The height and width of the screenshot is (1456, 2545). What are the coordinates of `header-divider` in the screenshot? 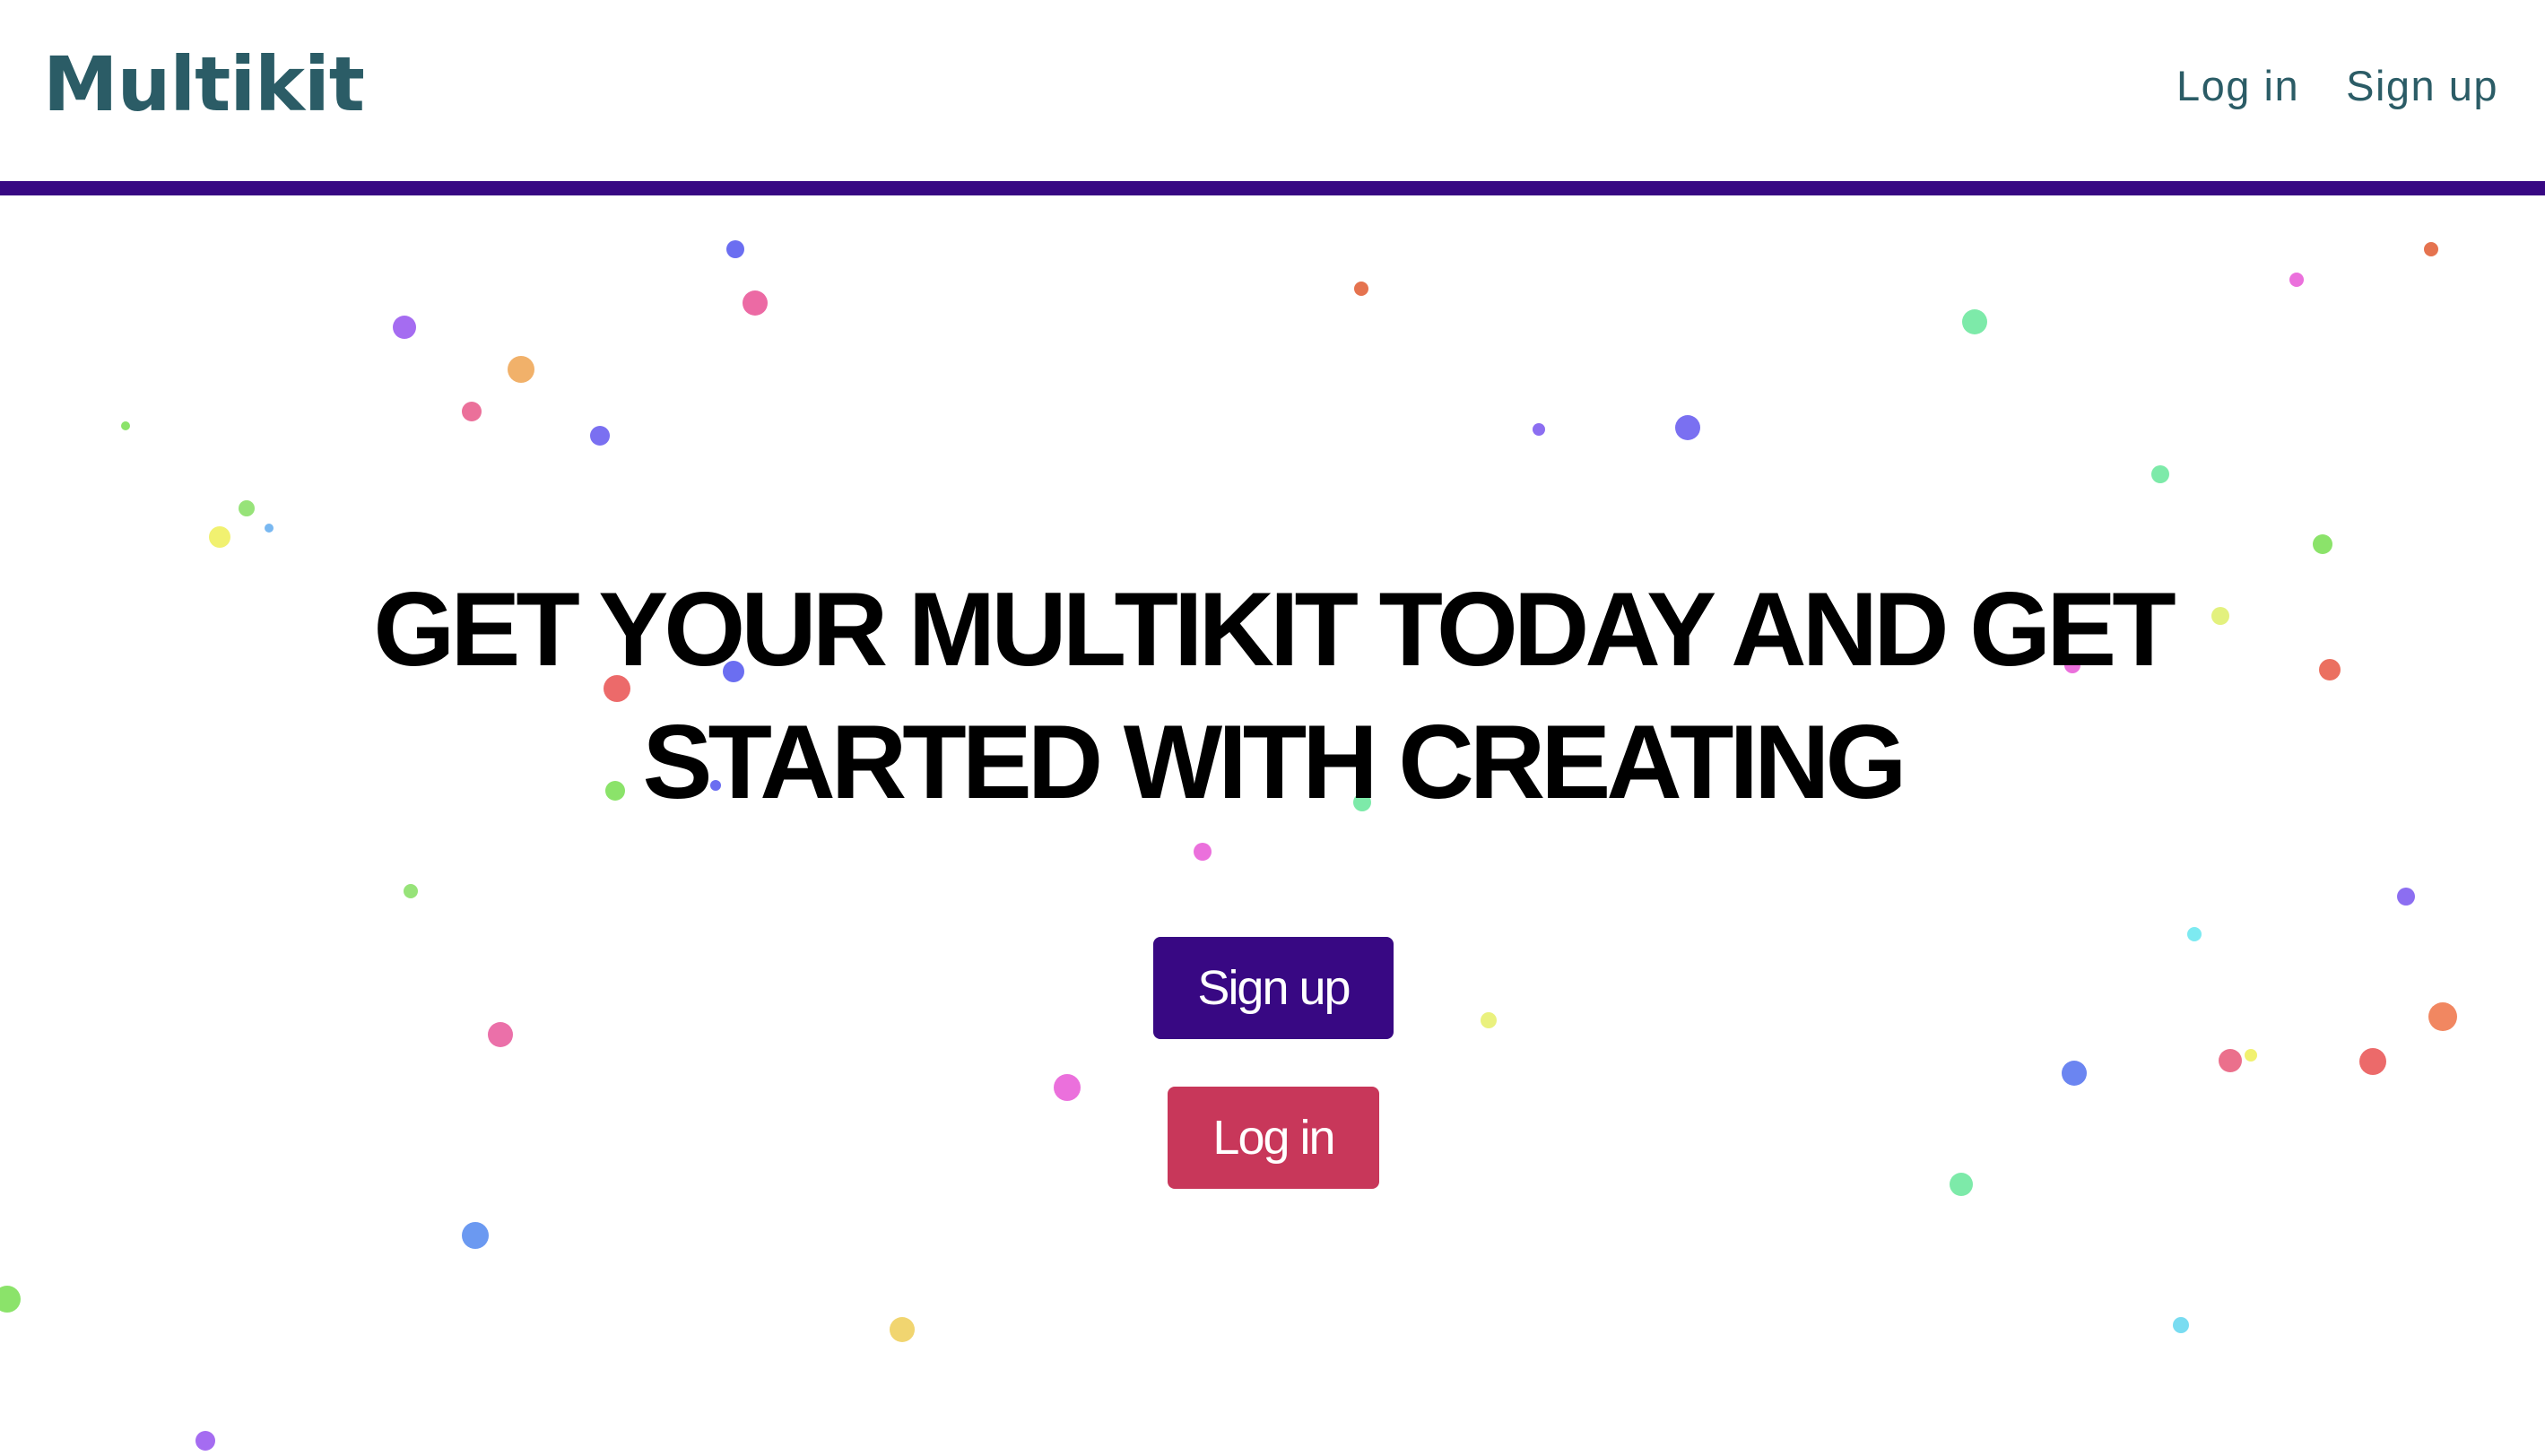 It's located at (1272, 188).